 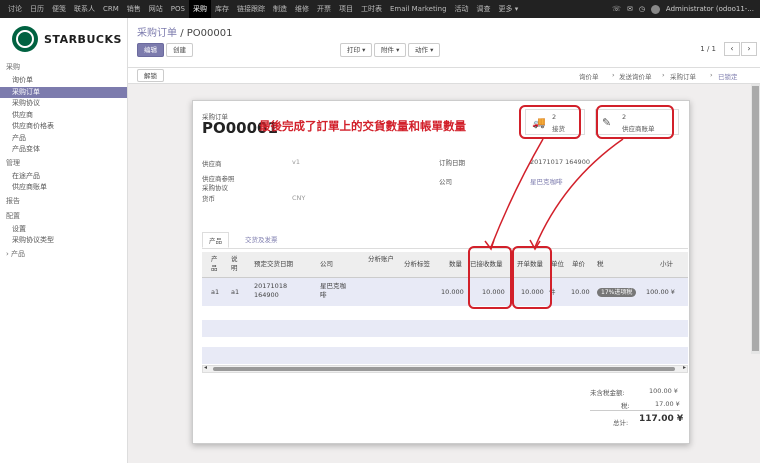 What do you see at coordinates (589, 76) in the screenshot?
I see `status-rfq: 询价单` at bounding box center [589, 76].